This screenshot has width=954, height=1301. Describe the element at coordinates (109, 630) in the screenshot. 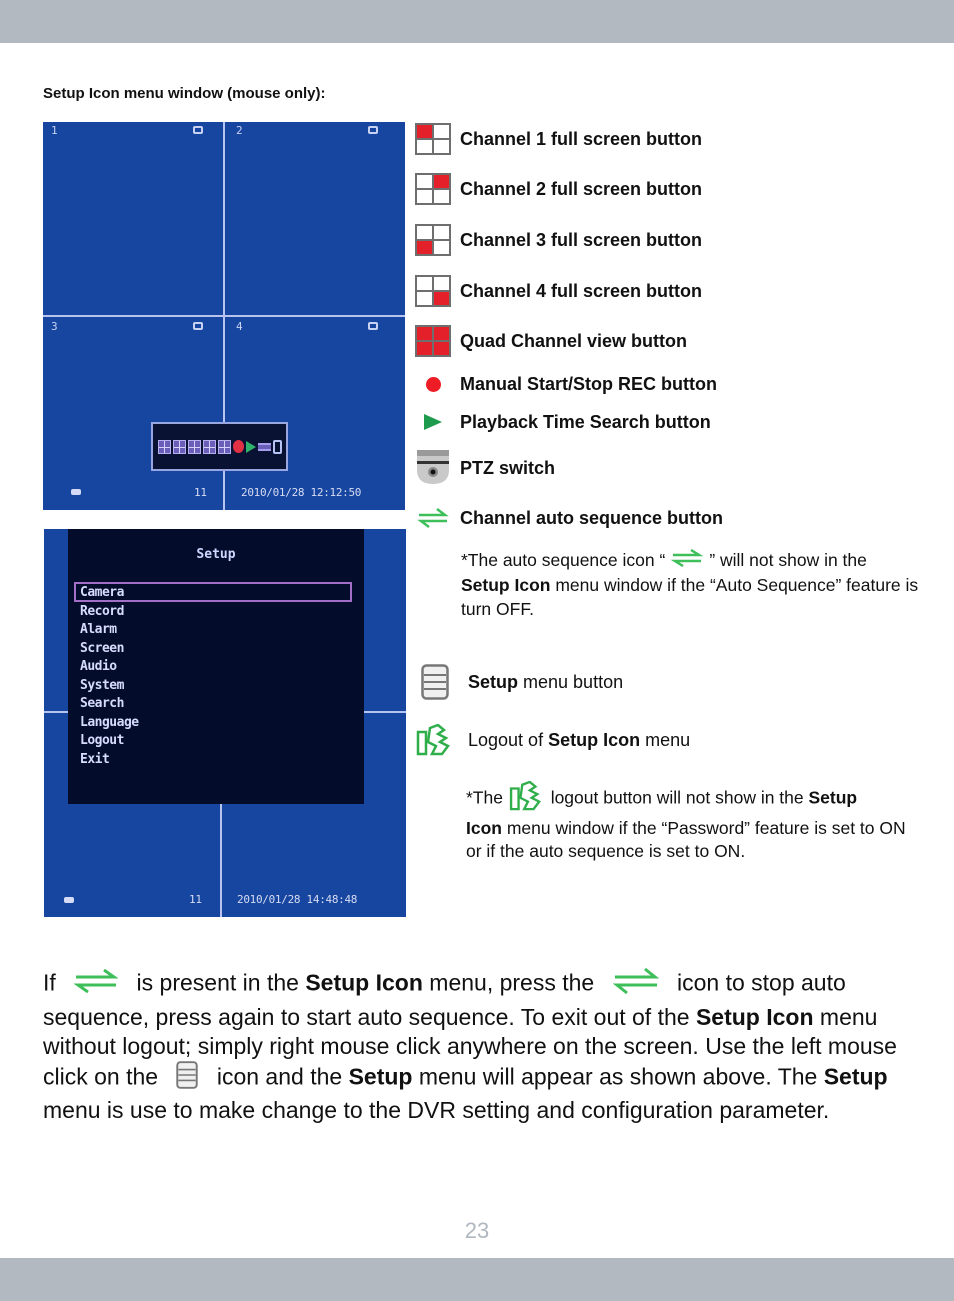

I see `setup-menu-item-alarm: Alarm` at that location.